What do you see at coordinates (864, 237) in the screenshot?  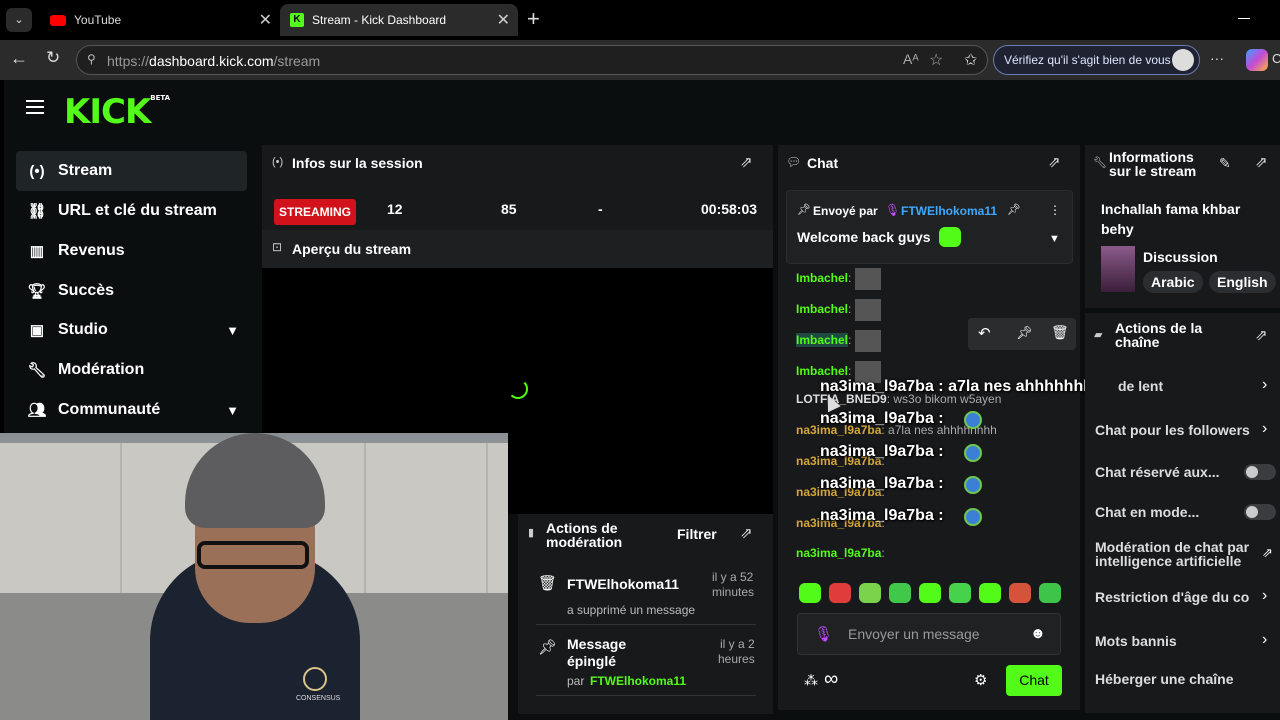 I see `pinned-message-text: Welcome back guys` at bounding box center [864, 237].